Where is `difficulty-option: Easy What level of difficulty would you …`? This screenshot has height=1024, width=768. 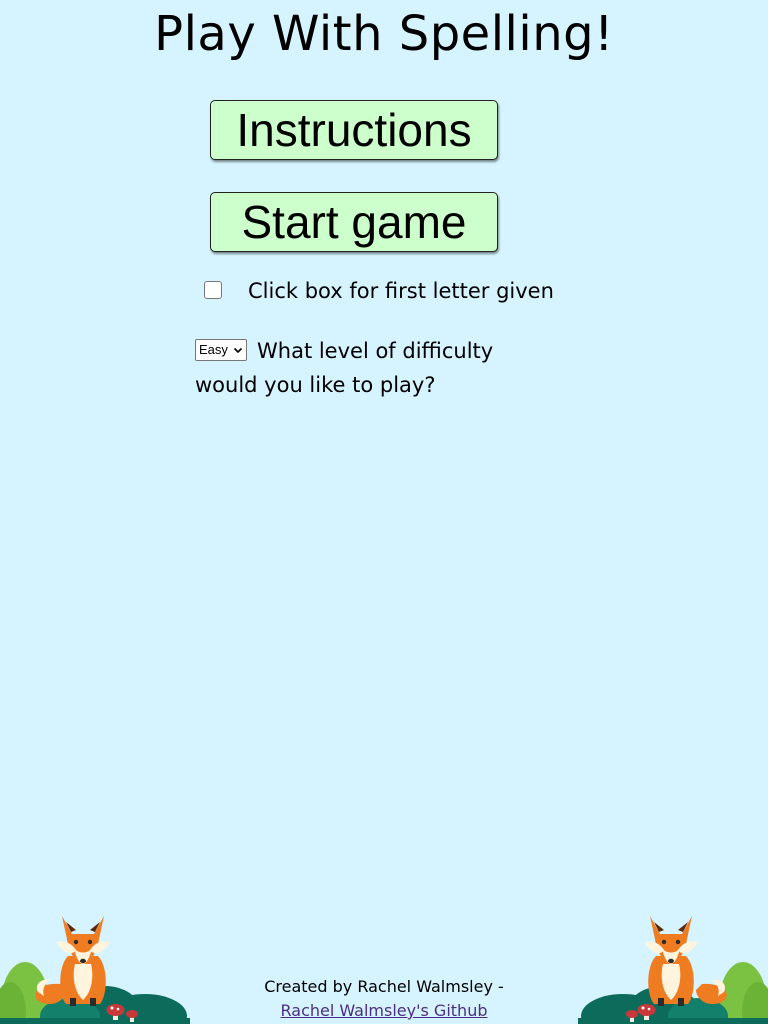 difficulty-option: Easy What level of difficulty would you … is located at coordinates (360, 368).